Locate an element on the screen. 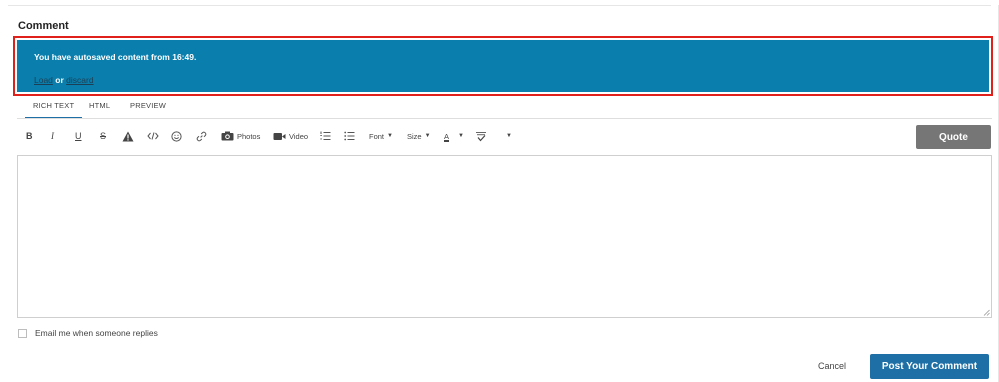 This screenshot has width=999, height=382. autosave-or-text: or is located at coordinates (59, 80).